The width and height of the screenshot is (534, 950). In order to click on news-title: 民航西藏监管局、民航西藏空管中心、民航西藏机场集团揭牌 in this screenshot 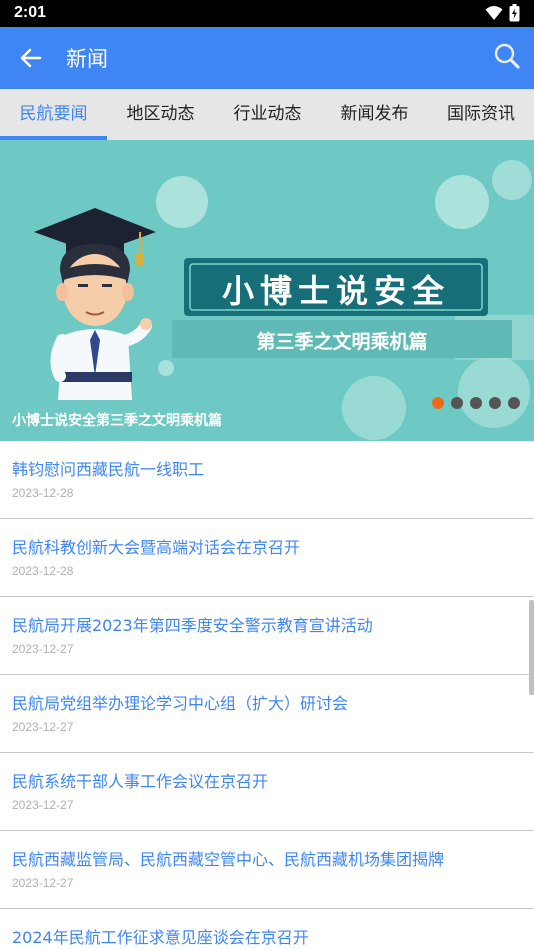, I will do `click(228, 859)`.